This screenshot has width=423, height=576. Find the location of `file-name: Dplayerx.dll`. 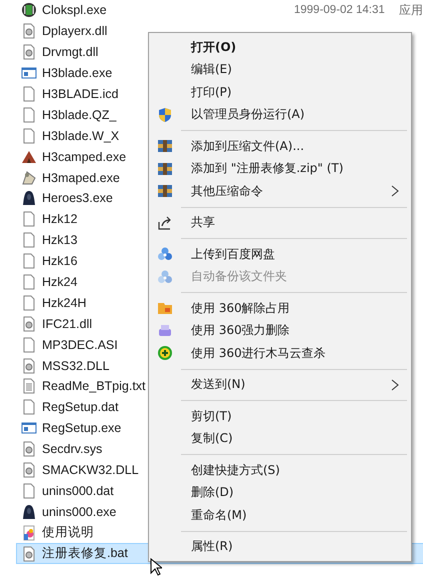

file-name: Dplayerx.dll is located at coordinates (75, 31).